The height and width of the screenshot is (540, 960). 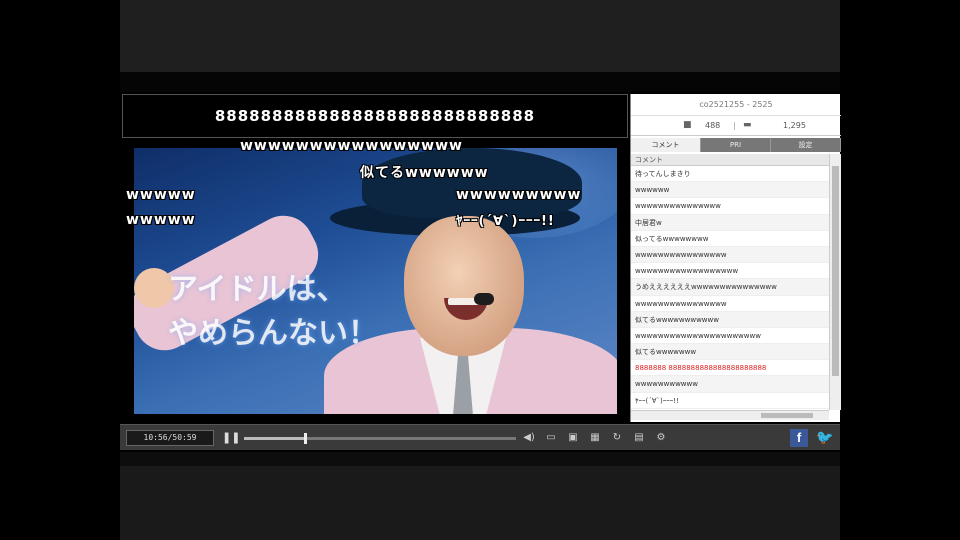 What do you see at coordinates (787, 415) in the screenshot?
I see `horizontal-scroll-thumb` at bounding box center [787, 415].